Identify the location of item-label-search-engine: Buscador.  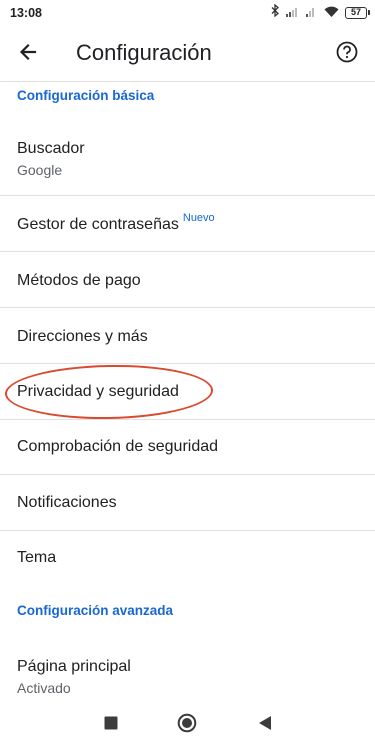
(51, 148).